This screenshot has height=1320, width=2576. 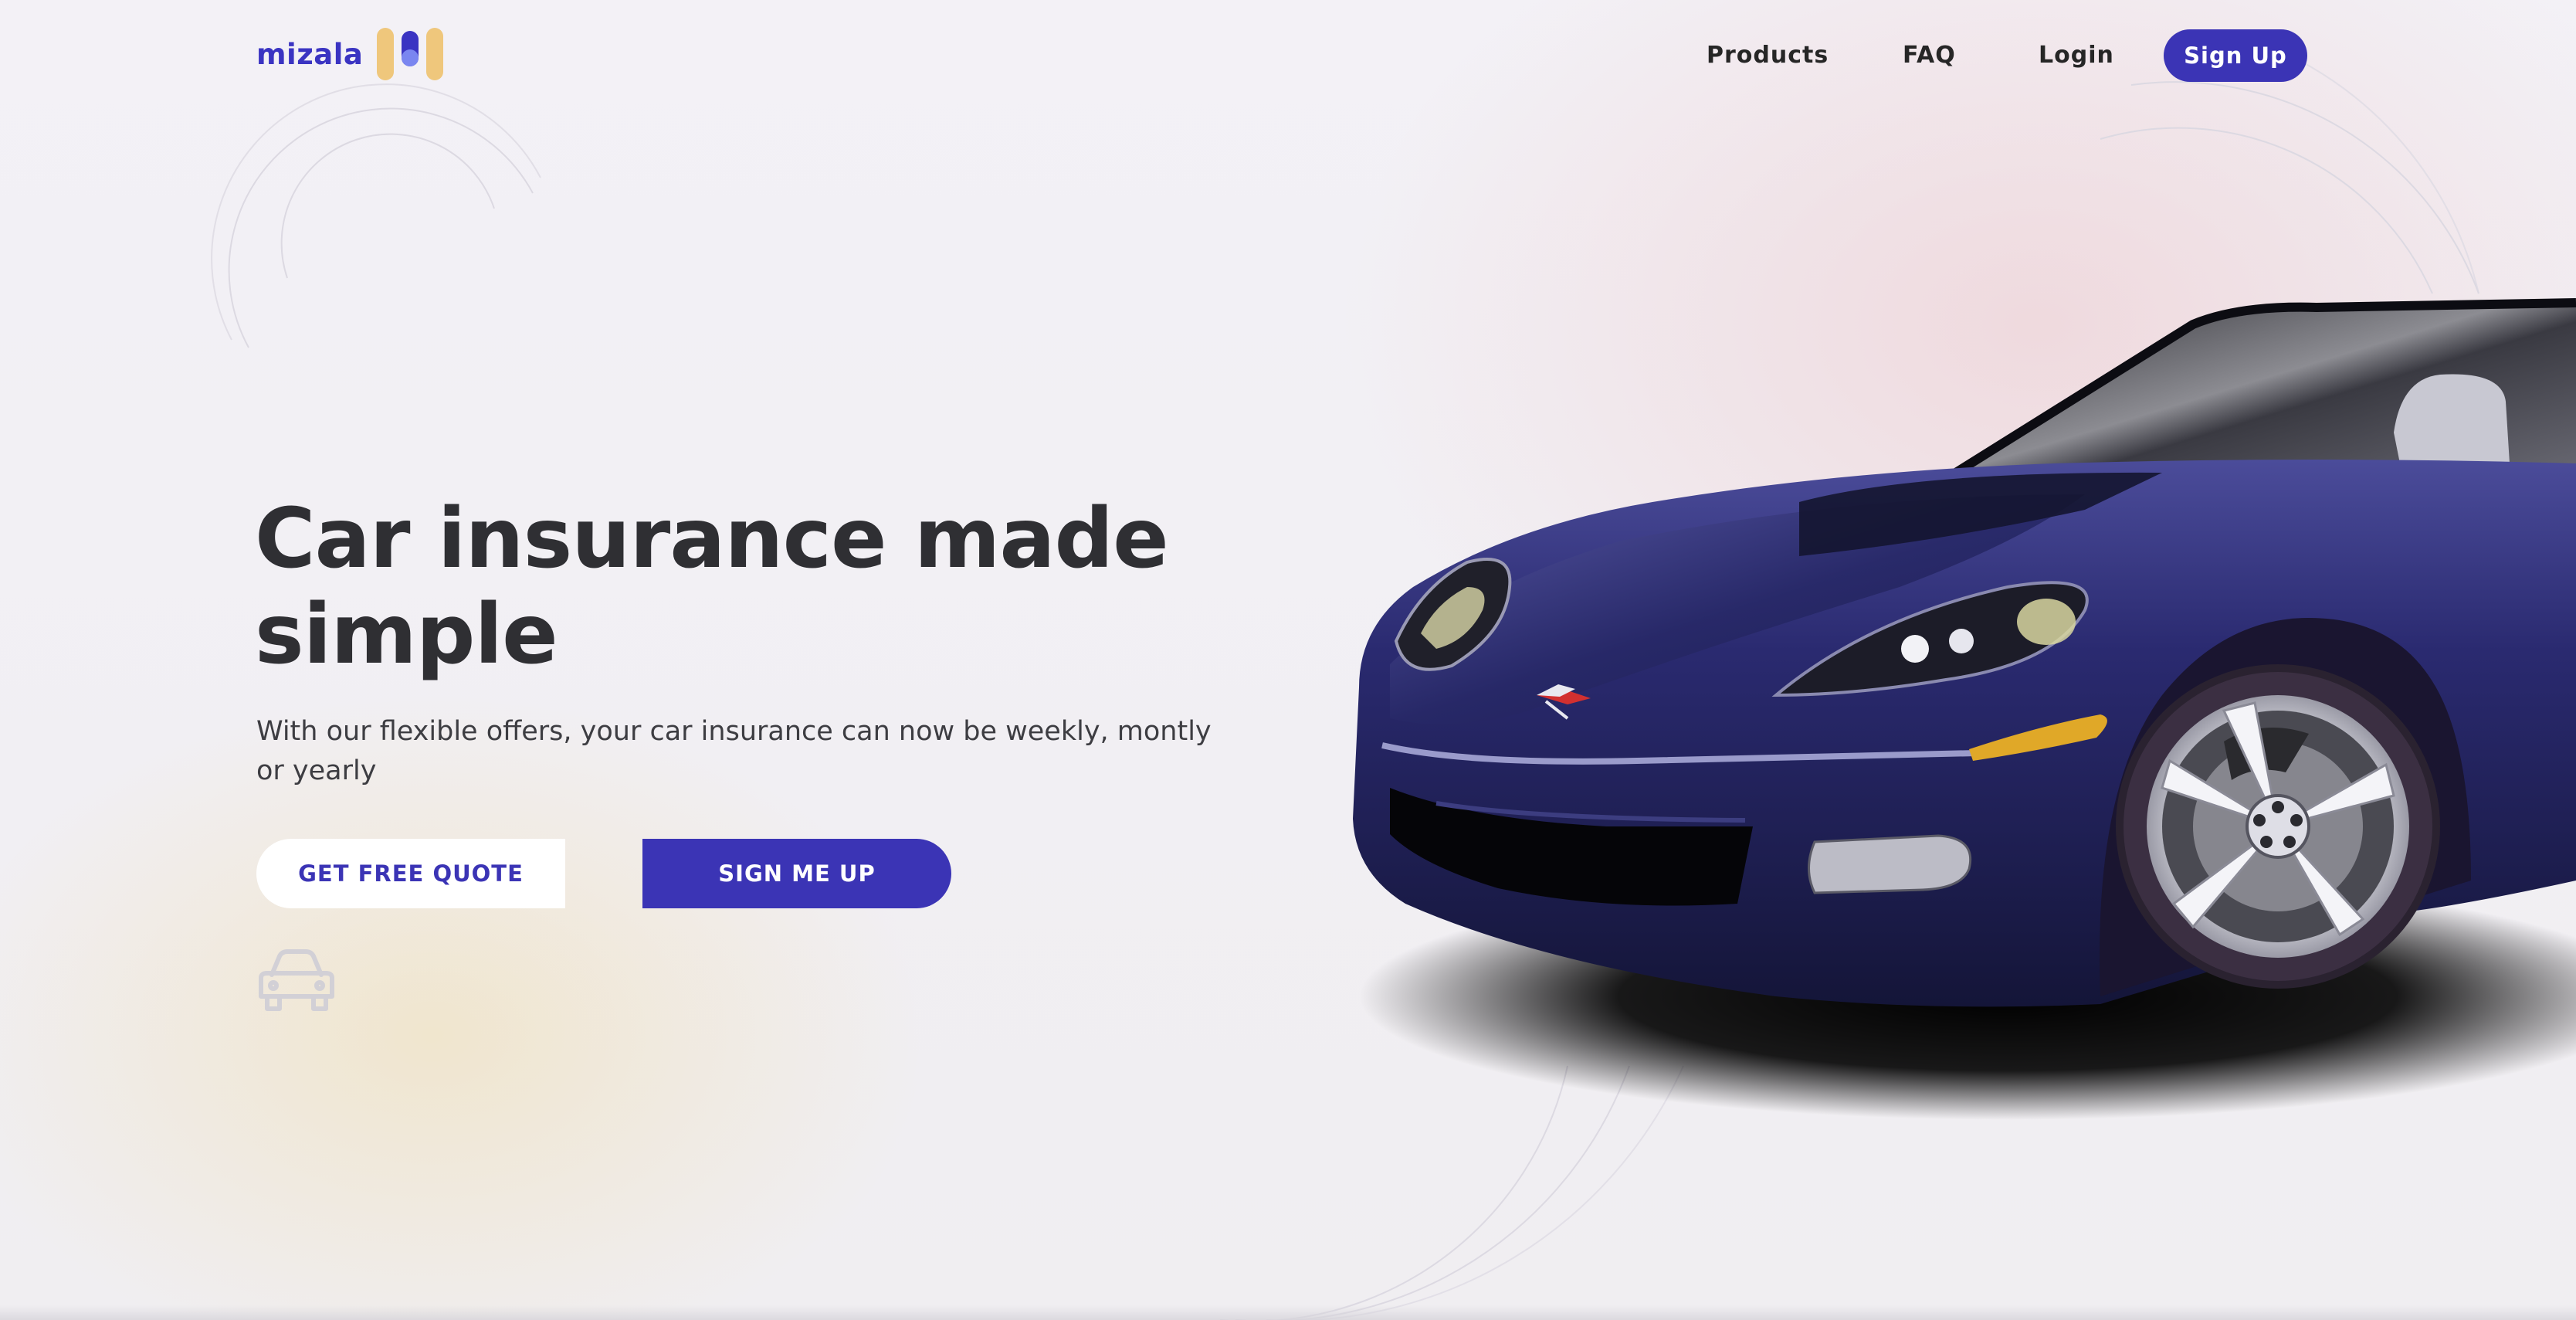 What do you see at coordinates (410, 873) in the screenshot?
I see `get-free-quote-button: GET FREE QUOTE` at bounding box center [410, 873].